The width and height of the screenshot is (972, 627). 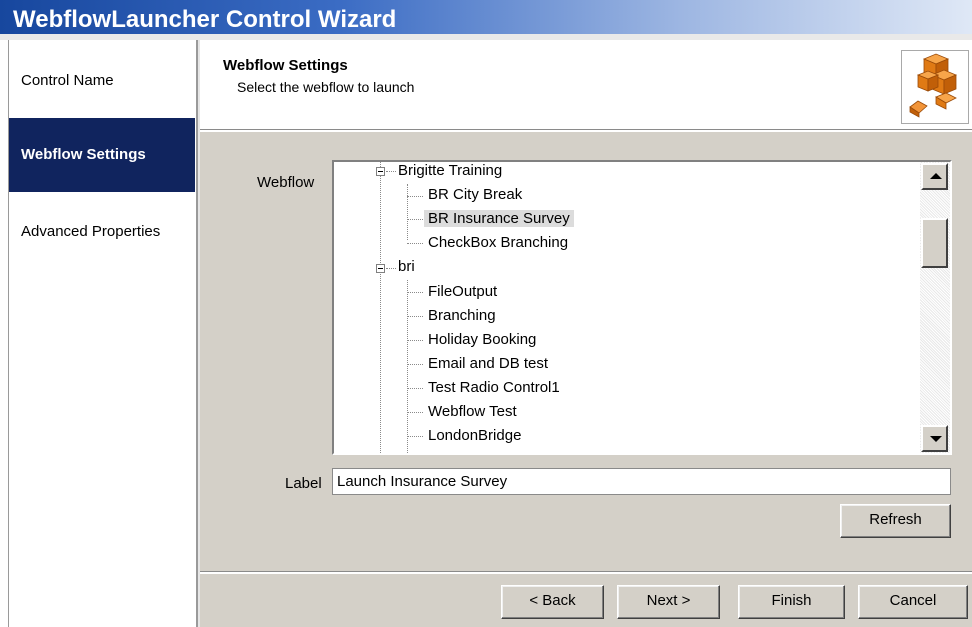 I want to click on back-button: < Back, so click(x=552, y=602).